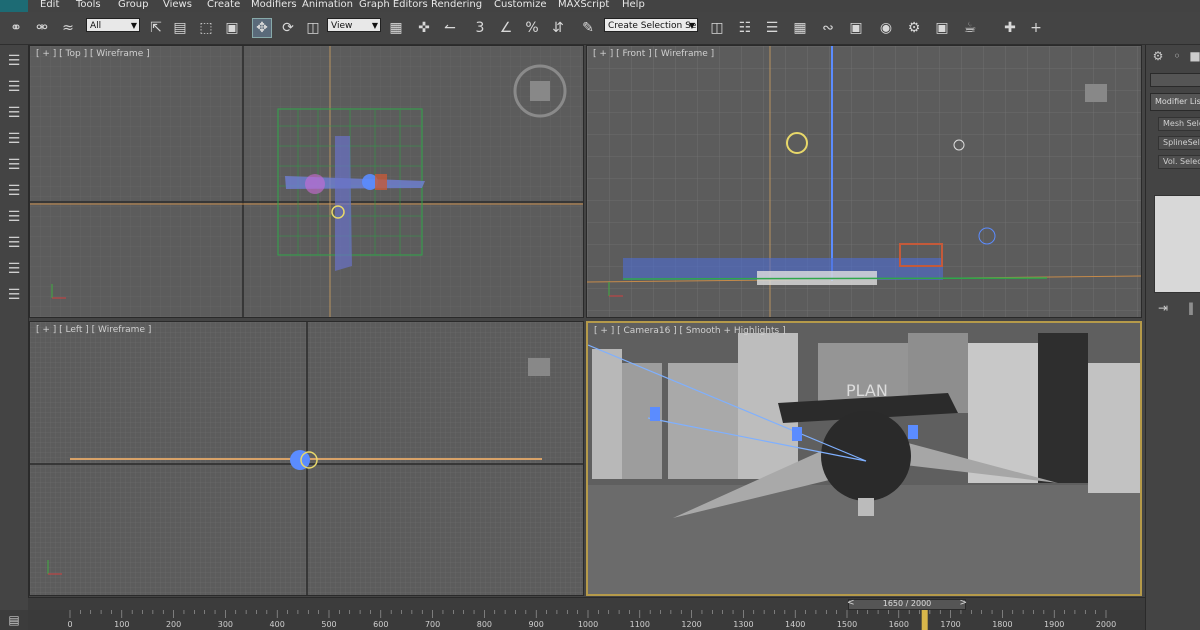  I want to click on menu-edit: Edit, so click(49, 5).